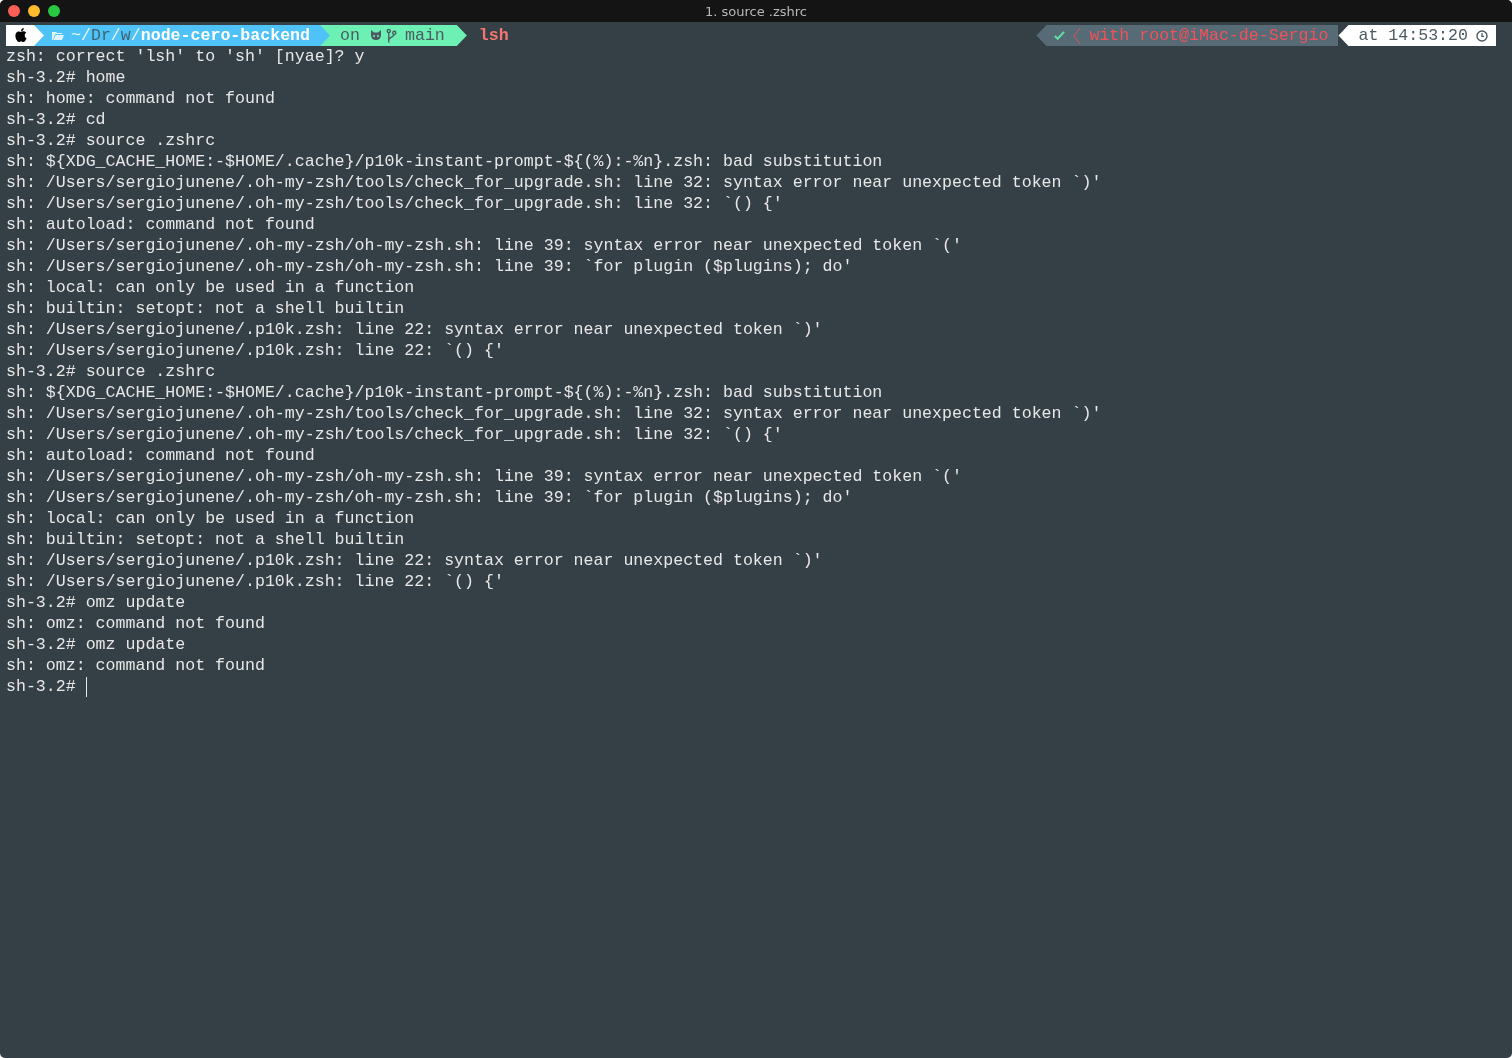 Image resolution: width=1512 pixels, height=1058 pixels. What do you see at coordinates (756, 11) in the screenshot?
I see `window-title: 1. source .zshrc` at bounding box center [756, 11].